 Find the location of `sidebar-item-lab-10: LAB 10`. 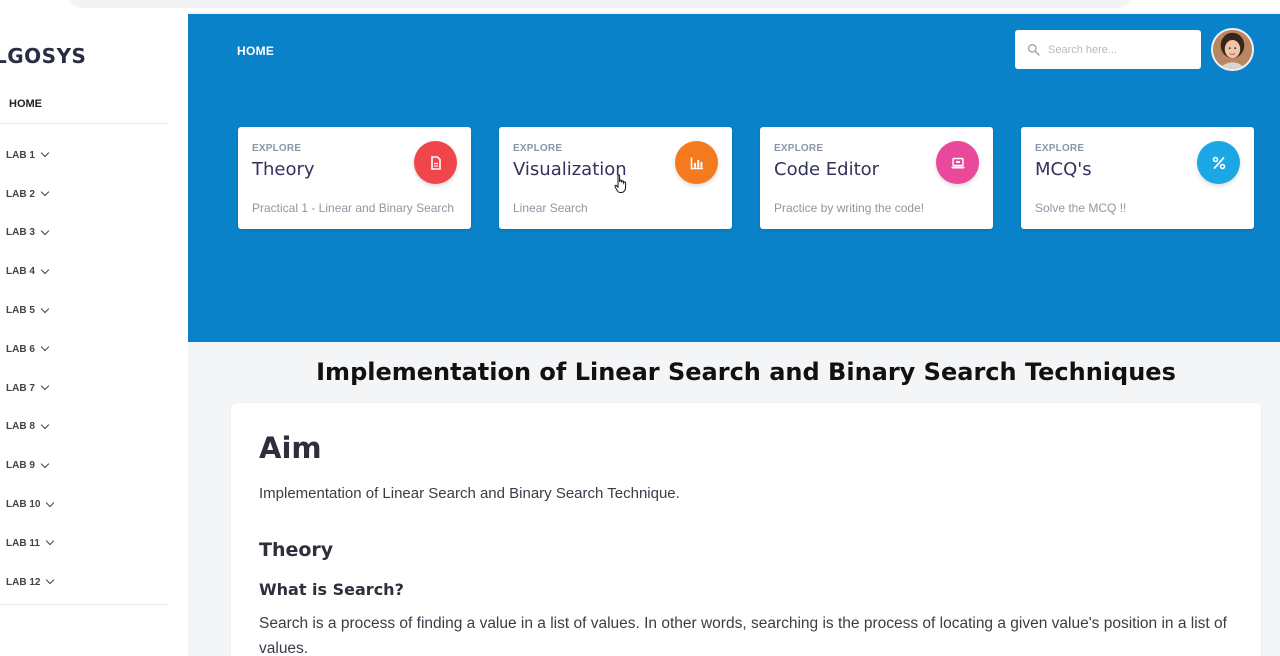

sidebar-item-lab-10: LAB 10 is located at coordinates (30, 504).